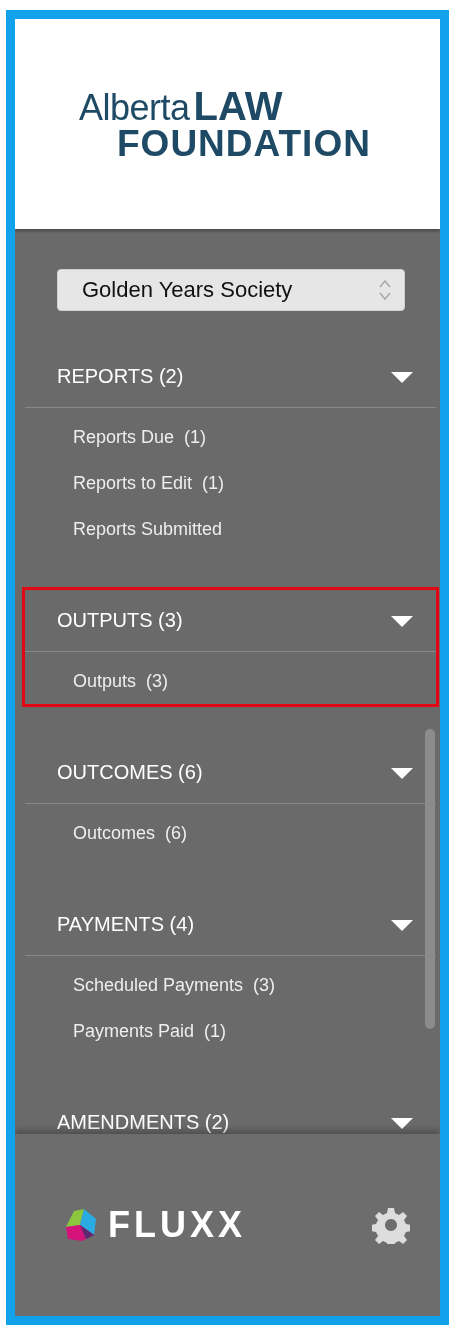  Describe the element at coordinates (230, 681) in the screenshot. I see `nav-item: Outputs (3)` at that location.